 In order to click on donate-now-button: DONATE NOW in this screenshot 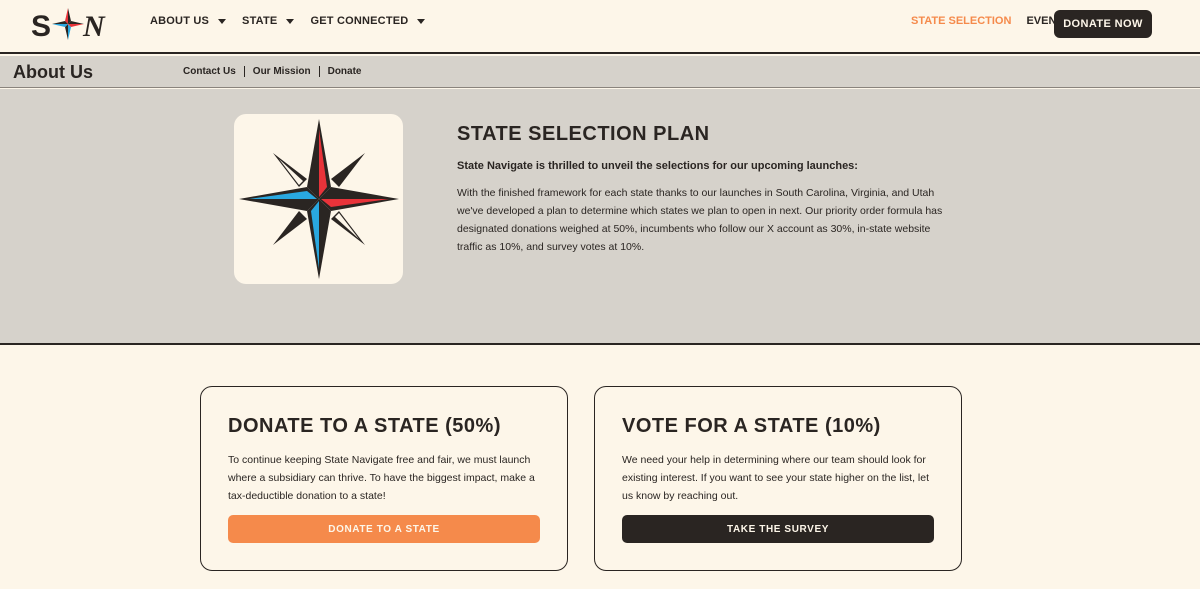, I will do `click(1103, 24)`.